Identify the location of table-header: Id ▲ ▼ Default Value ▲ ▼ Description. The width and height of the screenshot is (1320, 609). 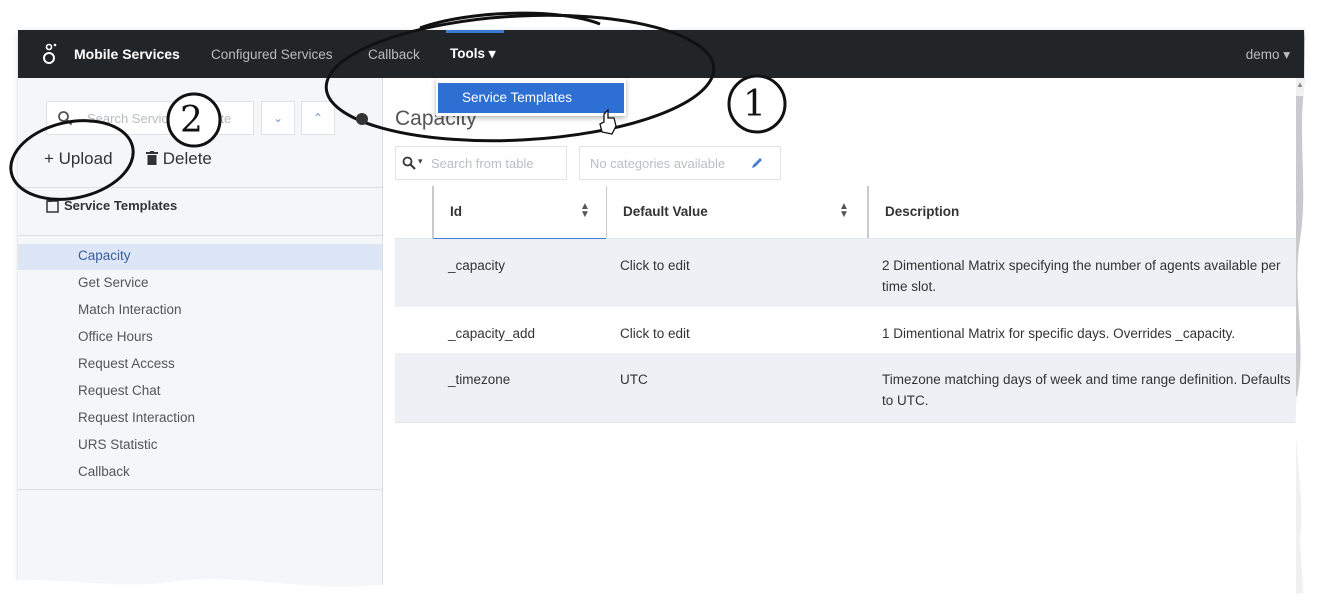
(849, 213).